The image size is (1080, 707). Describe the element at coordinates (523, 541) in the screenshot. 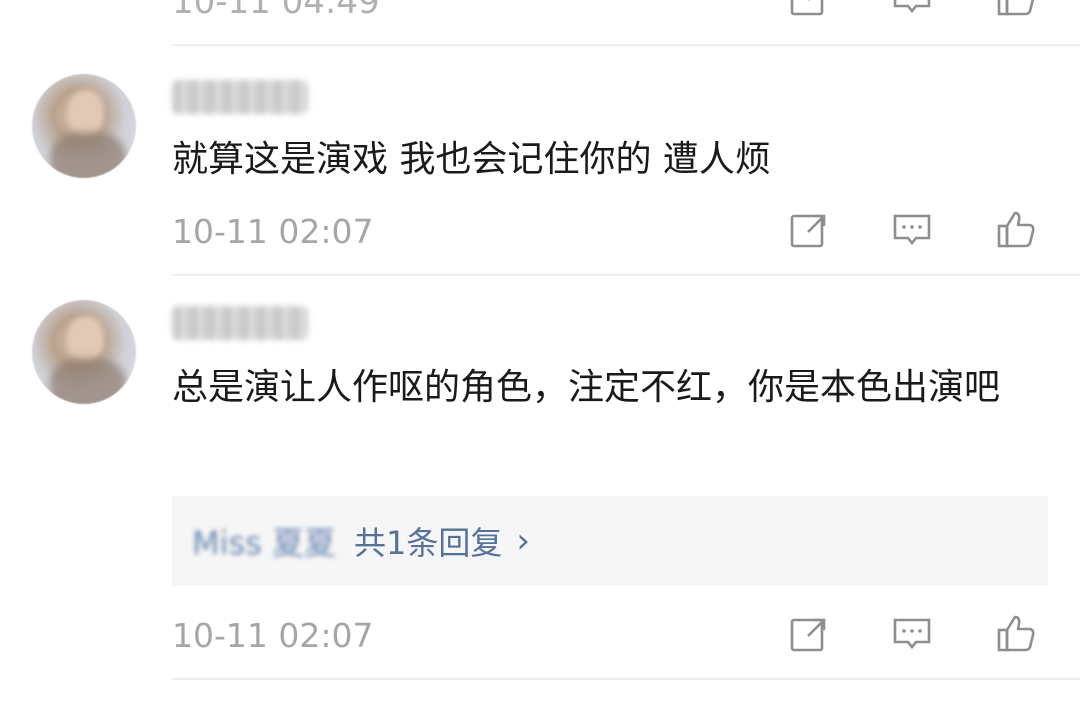

I see `chevron-right-icon: ›` at that location.